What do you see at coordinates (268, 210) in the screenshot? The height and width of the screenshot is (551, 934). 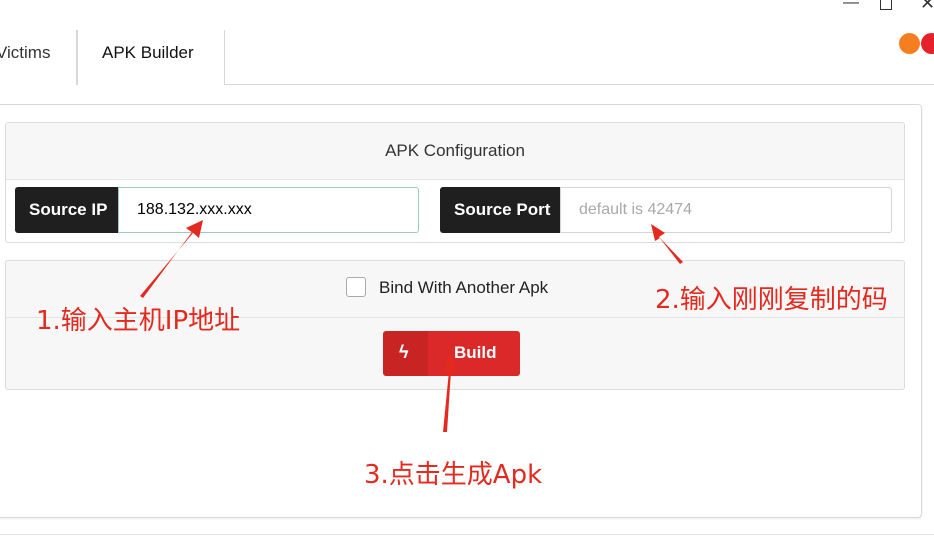 I see `source-ip-input` at bounding box center [268, 210].